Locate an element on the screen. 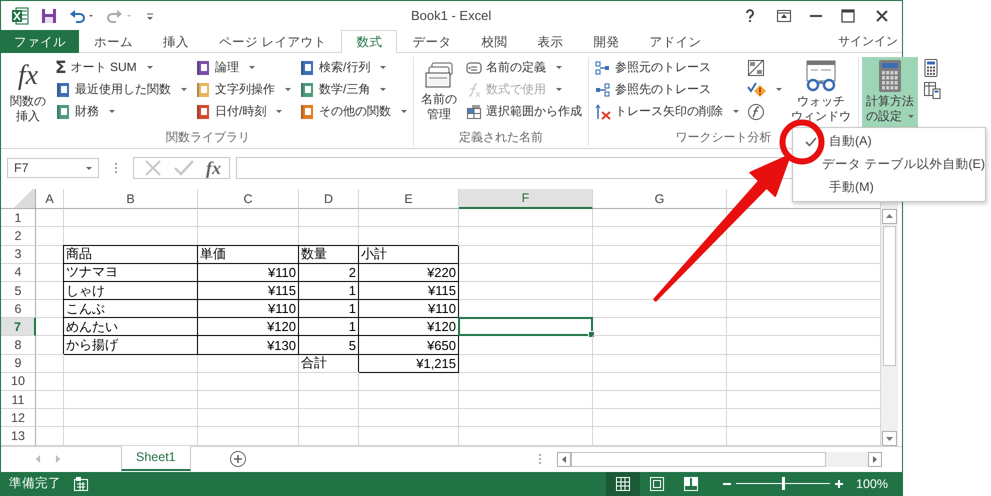 Image resolution: width=991 pixels, height=496 pixels. ribbon-button: 検索/行列 is located at coordinates (353, 67).